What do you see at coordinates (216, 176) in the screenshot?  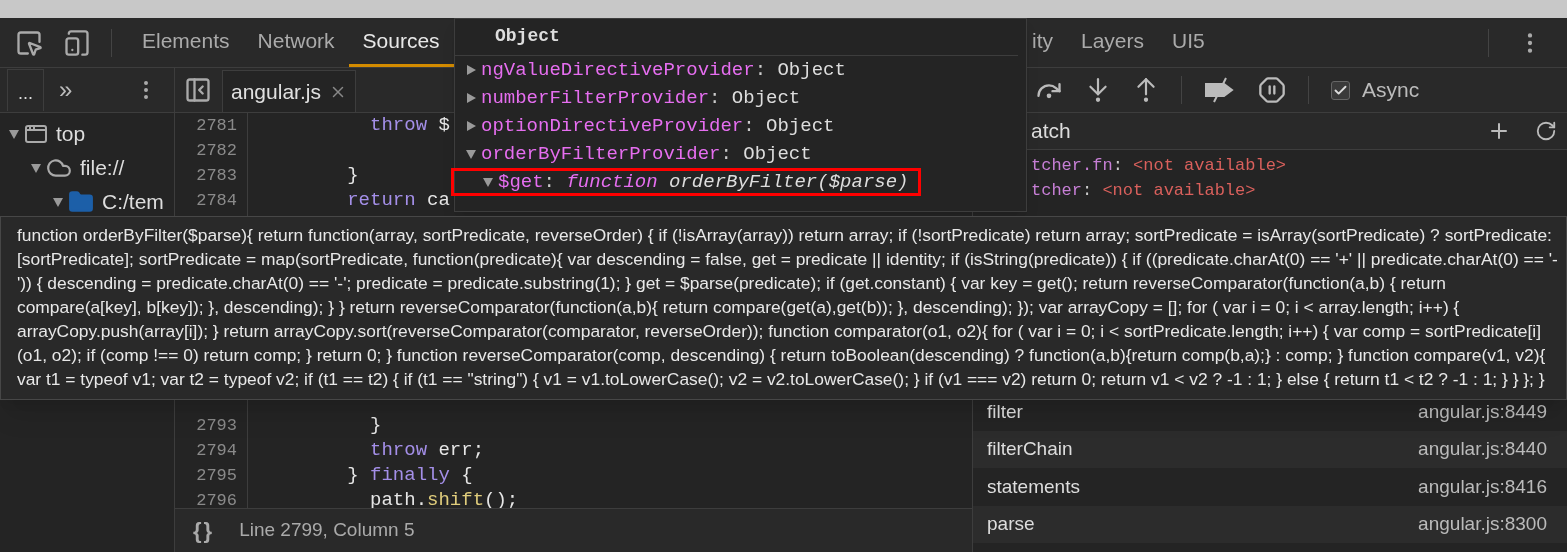 I see `line-number: 2783` at bounding box center [216, 176].